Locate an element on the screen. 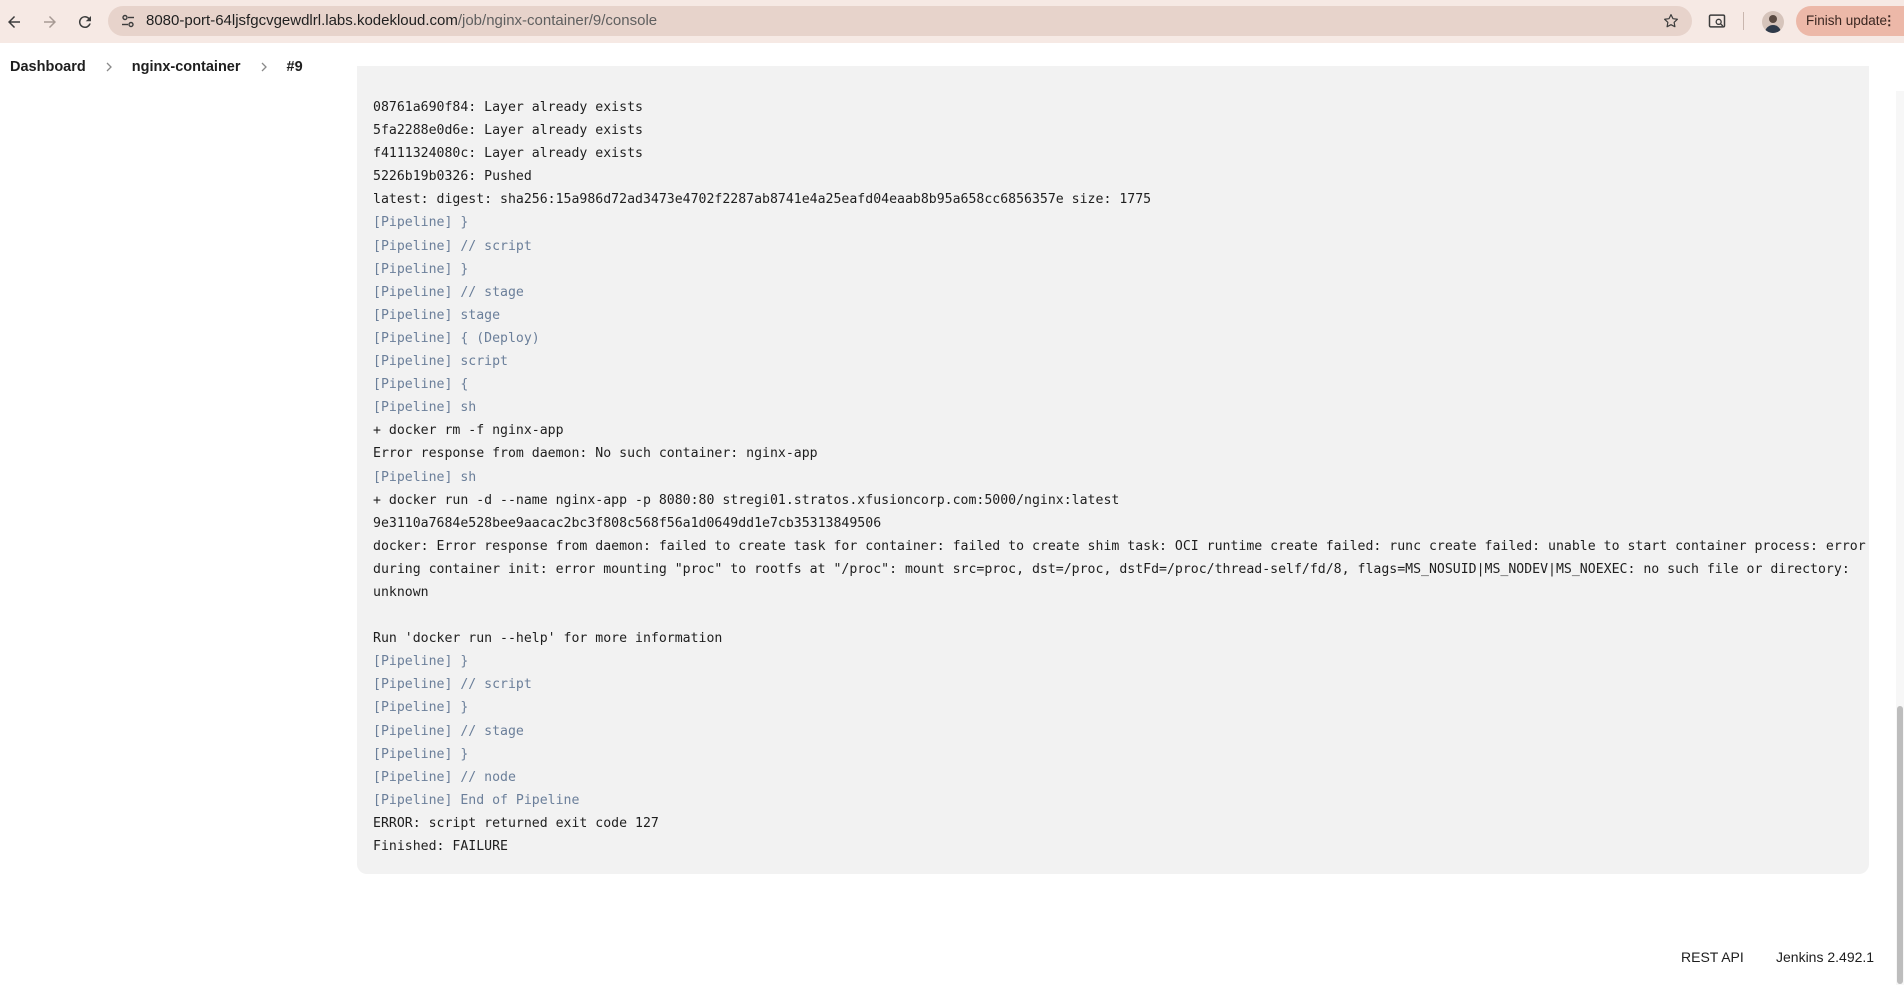  console-line-pipeline: [Pipeline] { (Deploy) is located at coordinates (456, 338).